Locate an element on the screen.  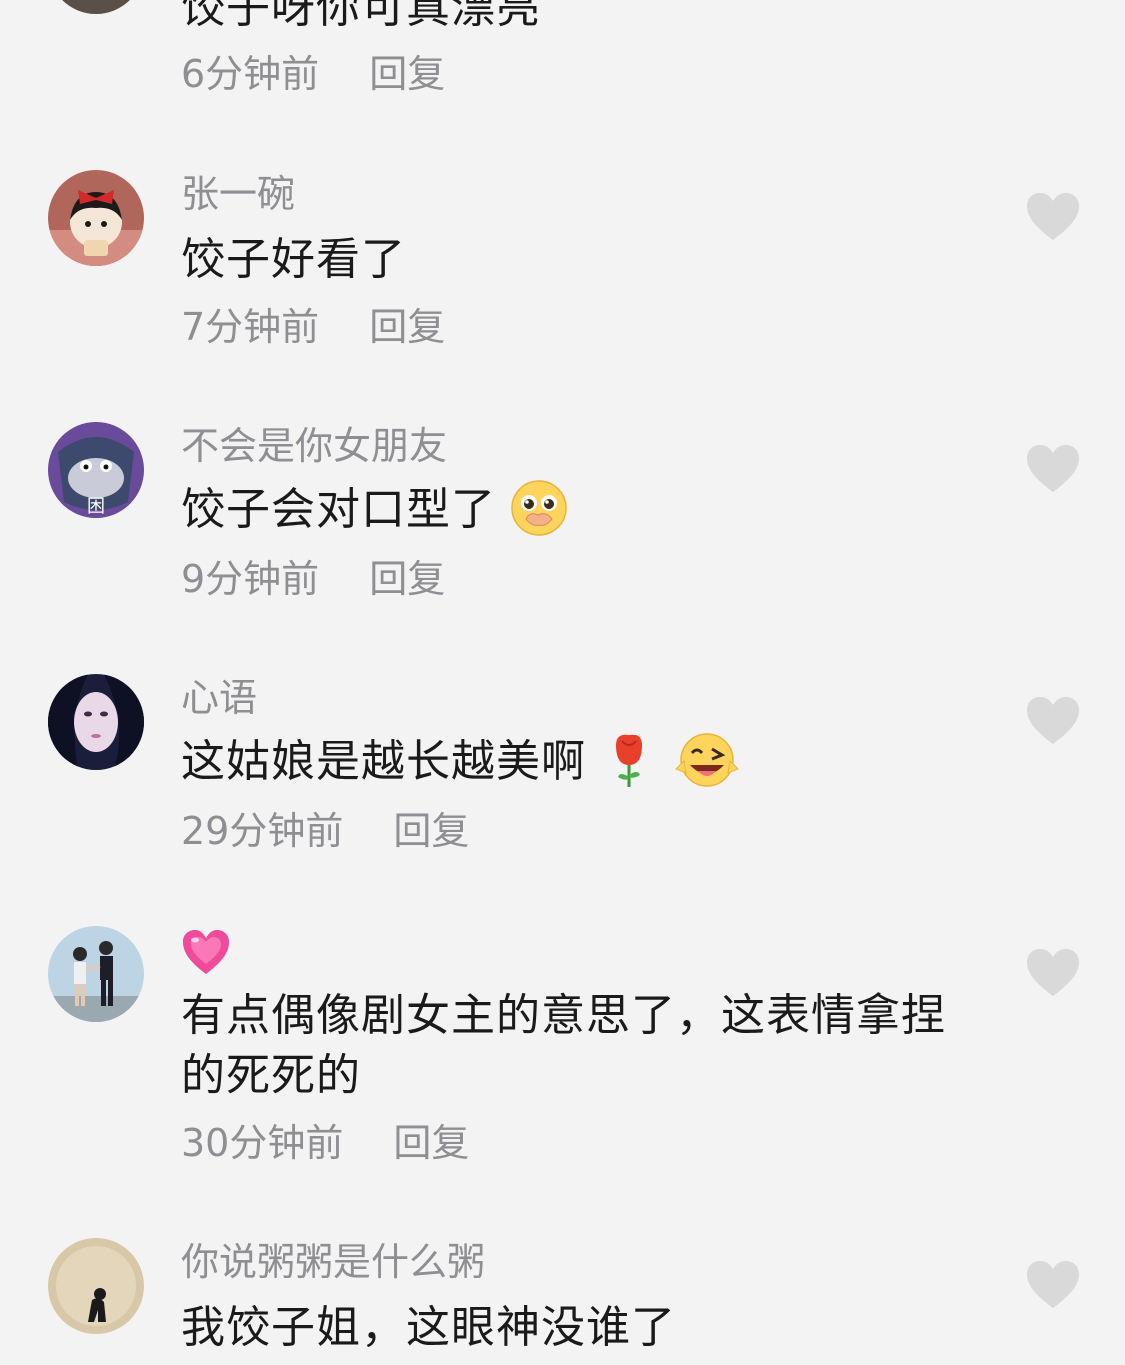
comment-text: 饺子会对口型了 is located at coordinates (576, 510).